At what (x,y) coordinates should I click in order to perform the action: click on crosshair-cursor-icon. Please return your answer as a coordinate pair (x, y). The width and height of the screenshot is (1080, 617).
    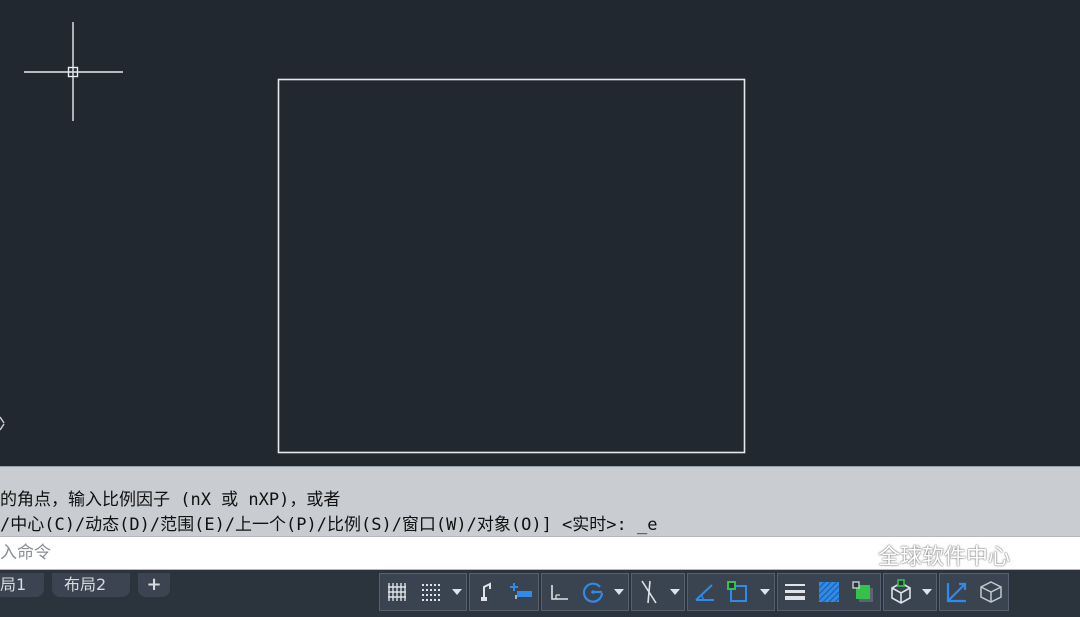
    Looking at the image, I should click on (73, 71).